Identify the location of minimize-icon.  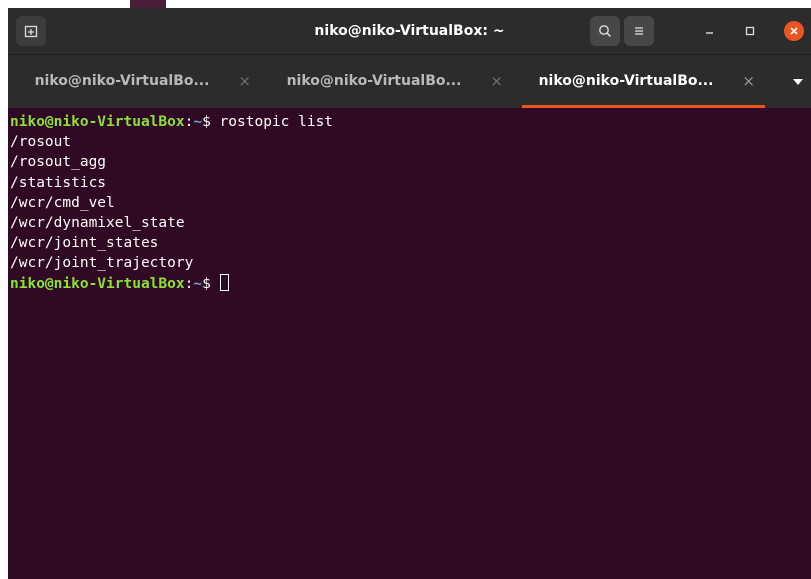
(709, 33).